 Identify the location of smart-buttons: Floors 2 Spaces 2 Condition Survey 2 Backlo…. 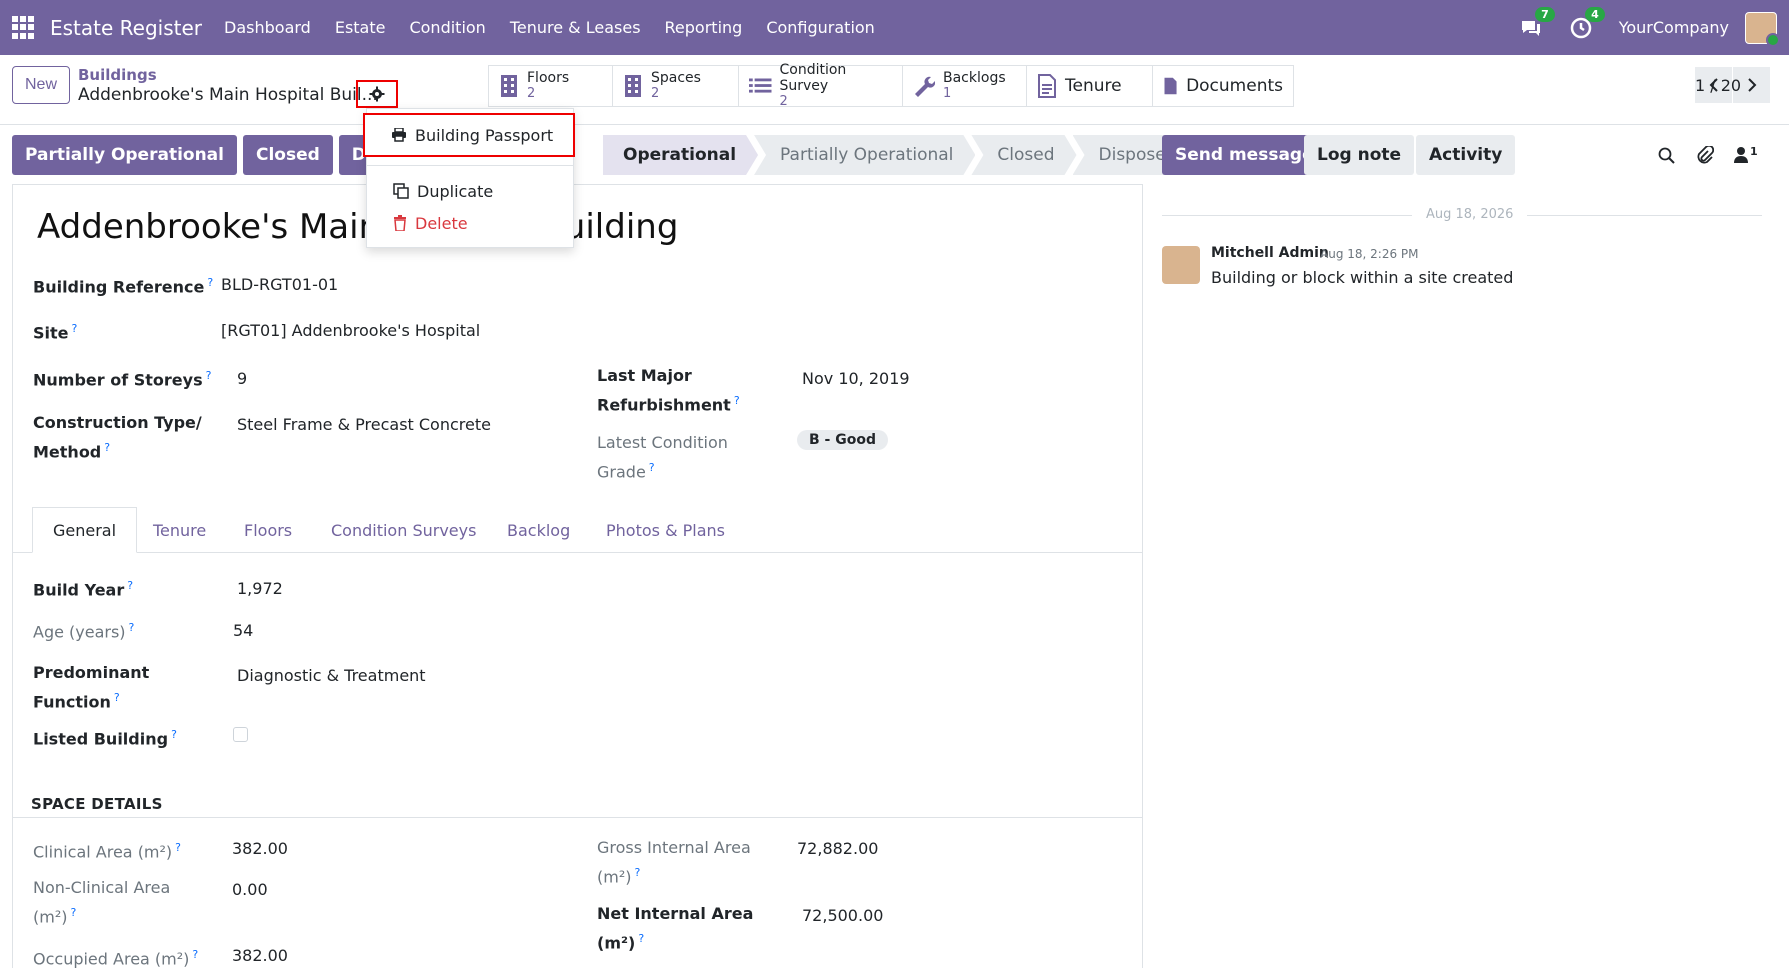
(891, 85).